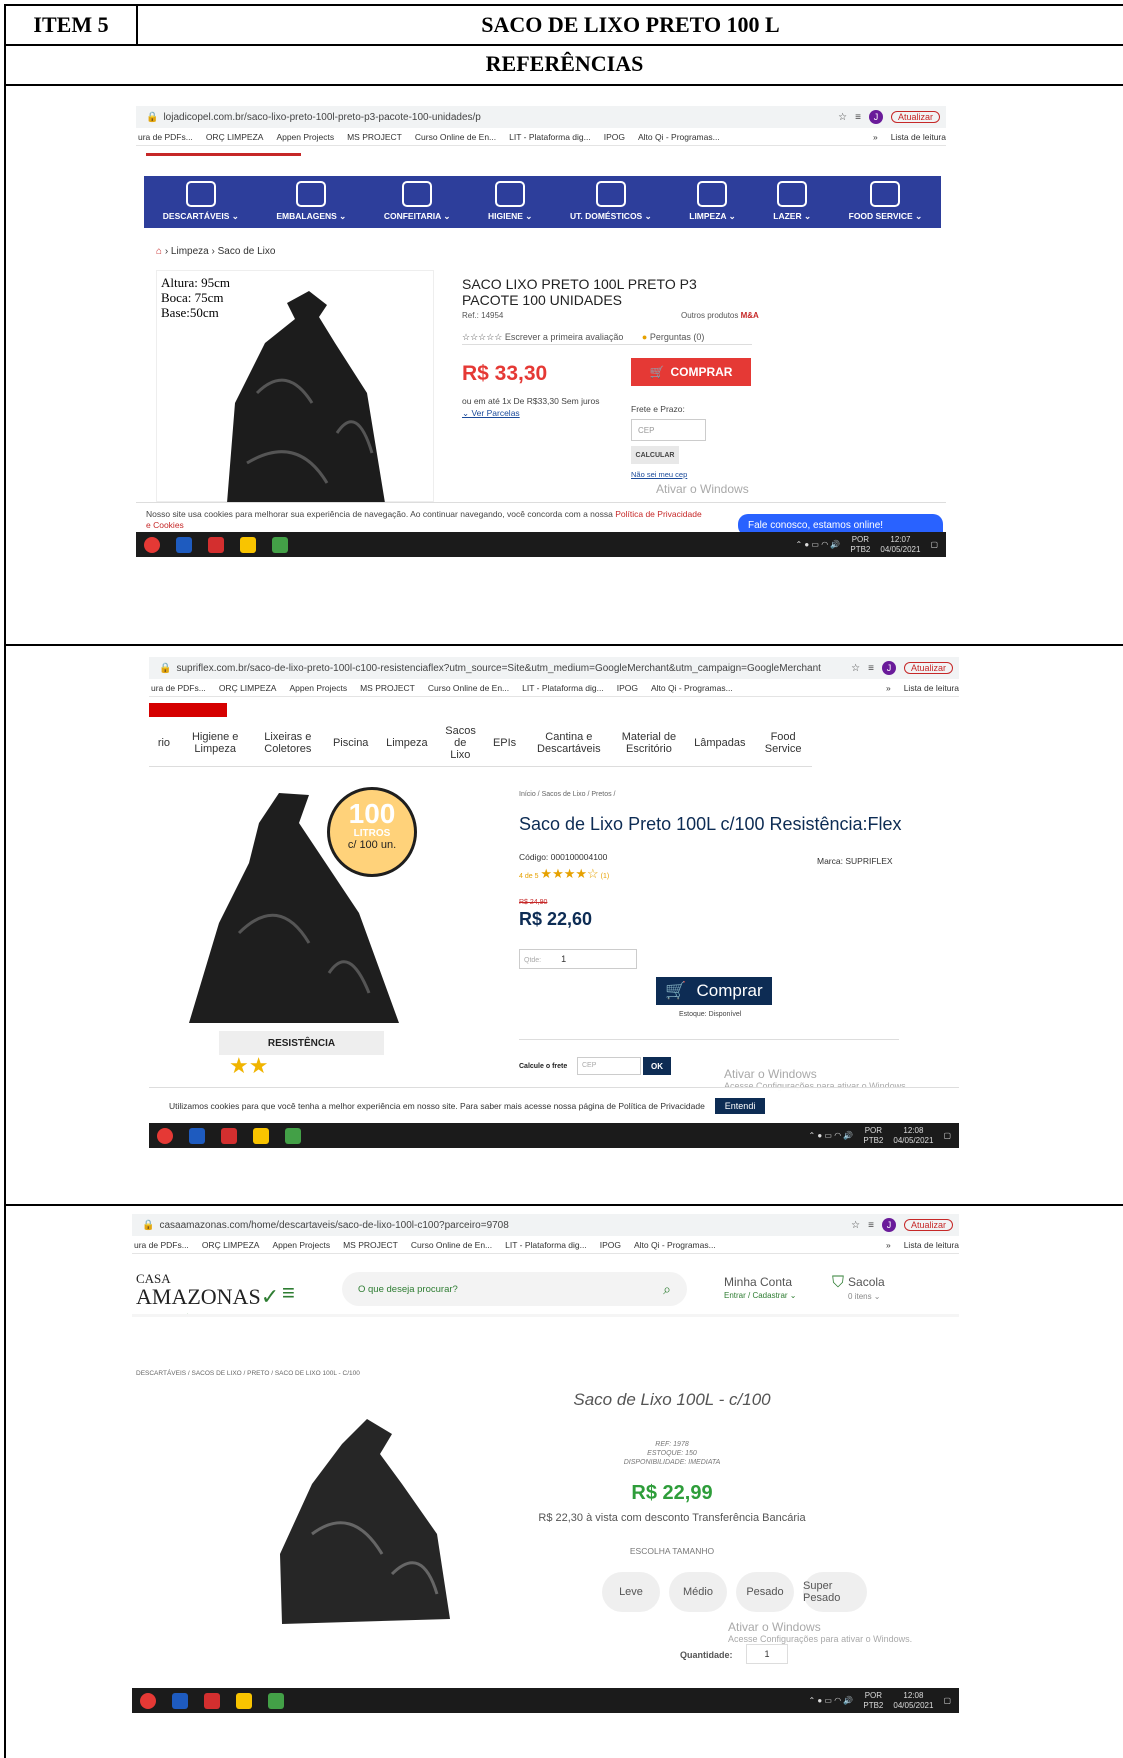 This screenshot has height=1758, width=1123. What do you see at coordinates (767, 1654) in the screenshot?
I see `quantity-input: 1` at bounding box center [767, 1654].